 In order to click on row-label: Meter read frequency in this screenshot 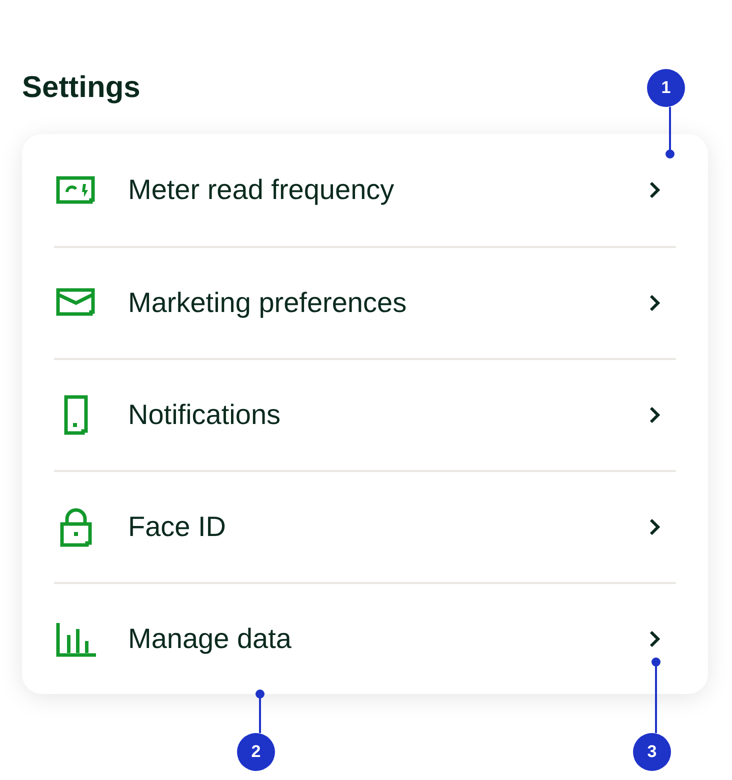, I will do `click(262, 190)`.